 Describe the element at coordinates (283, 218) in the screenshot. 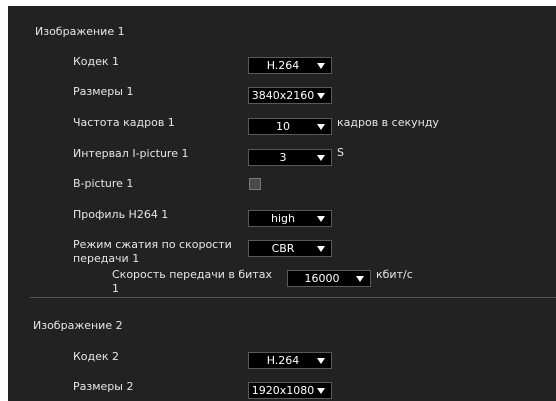

I see `profile-1-value: high` at that location.